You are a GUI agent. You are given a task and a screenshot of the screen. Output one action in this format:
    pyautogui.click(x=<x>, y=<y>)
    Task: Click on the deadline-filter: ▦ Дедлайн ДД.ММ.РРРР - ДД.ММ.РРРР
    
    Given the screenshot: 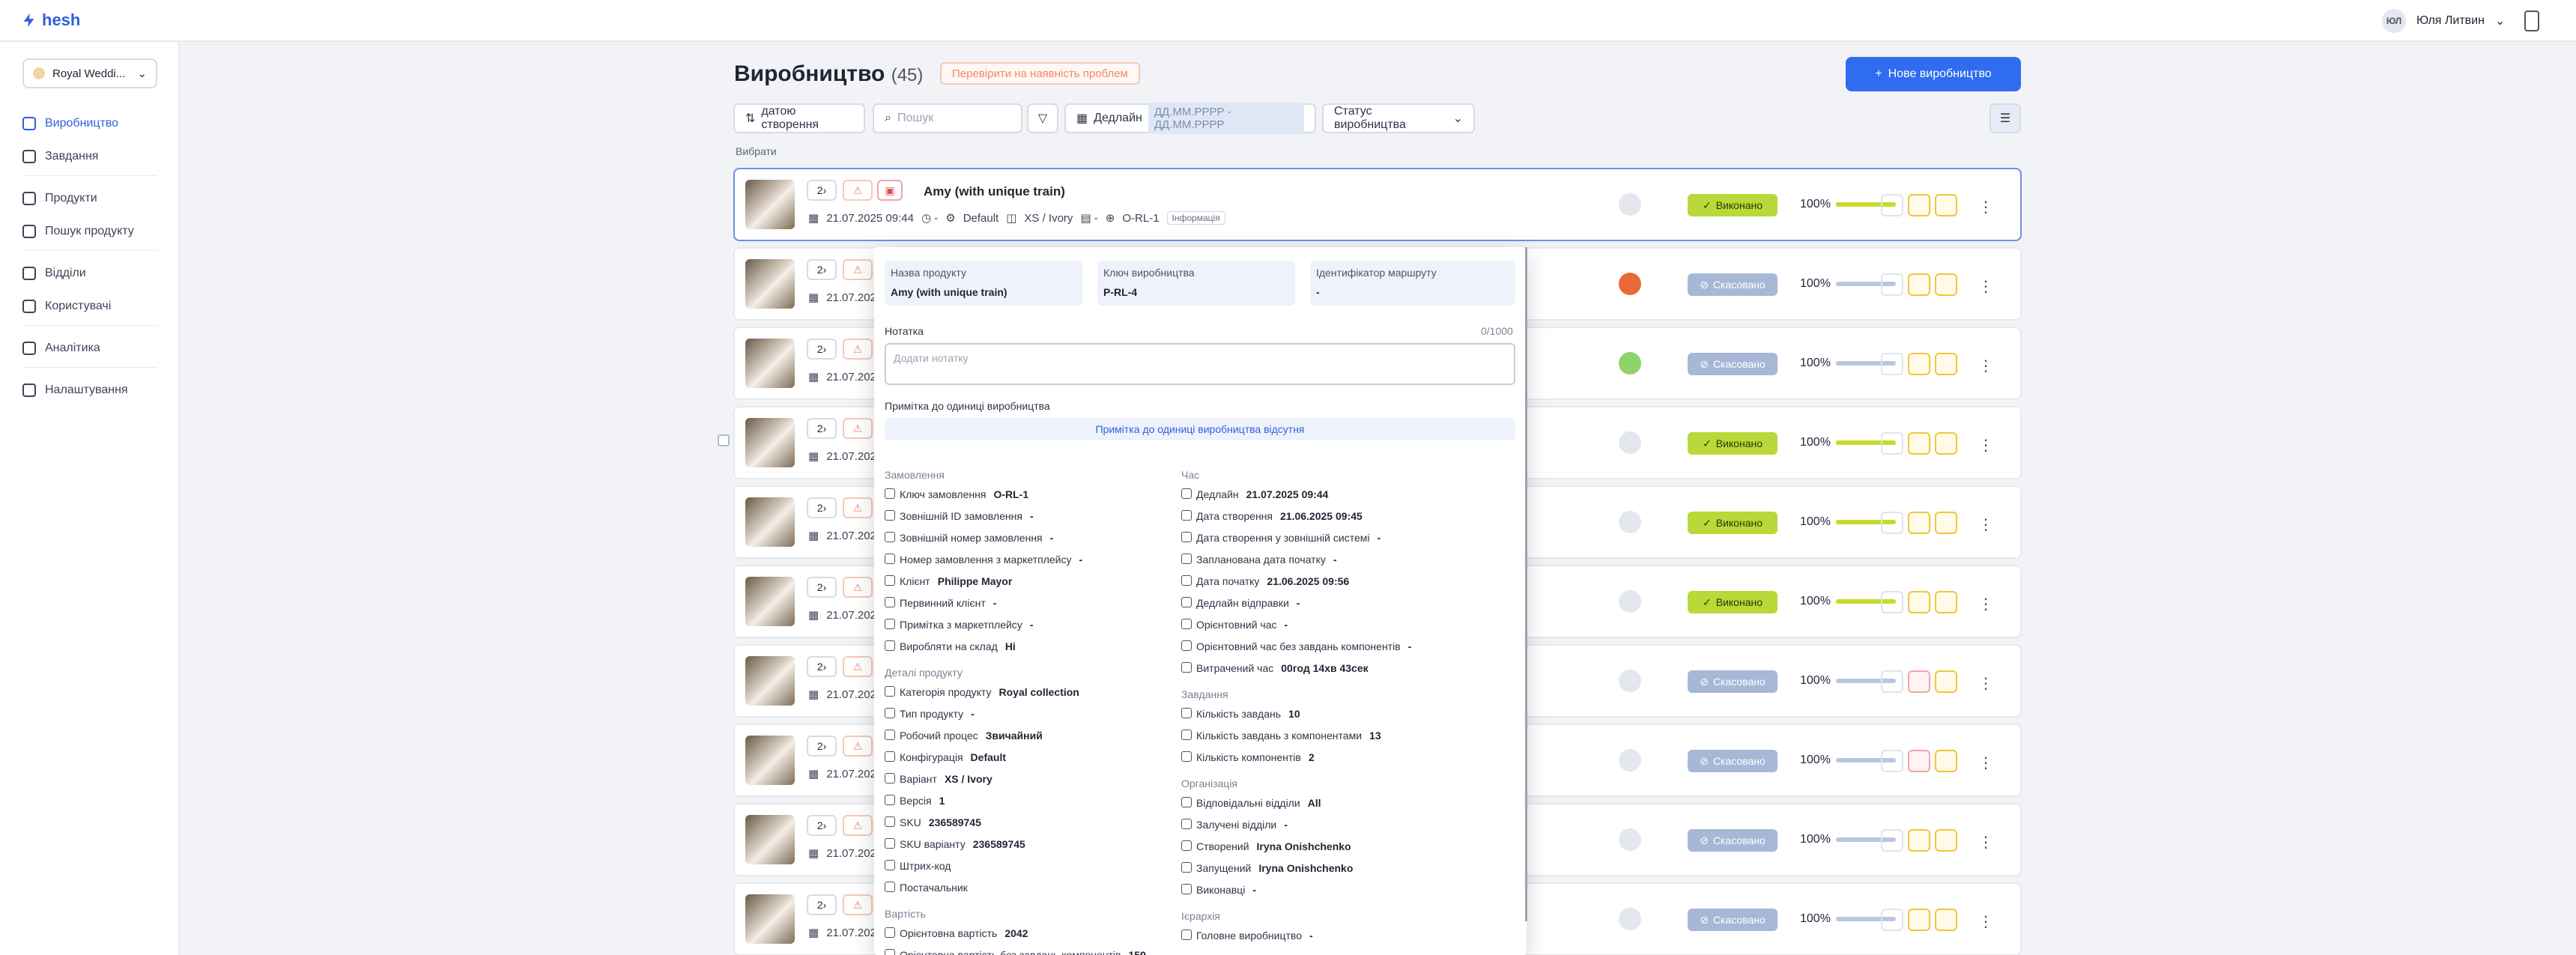 What is the action you would take?
    pyautogui.click(x=1190, y=118)
    